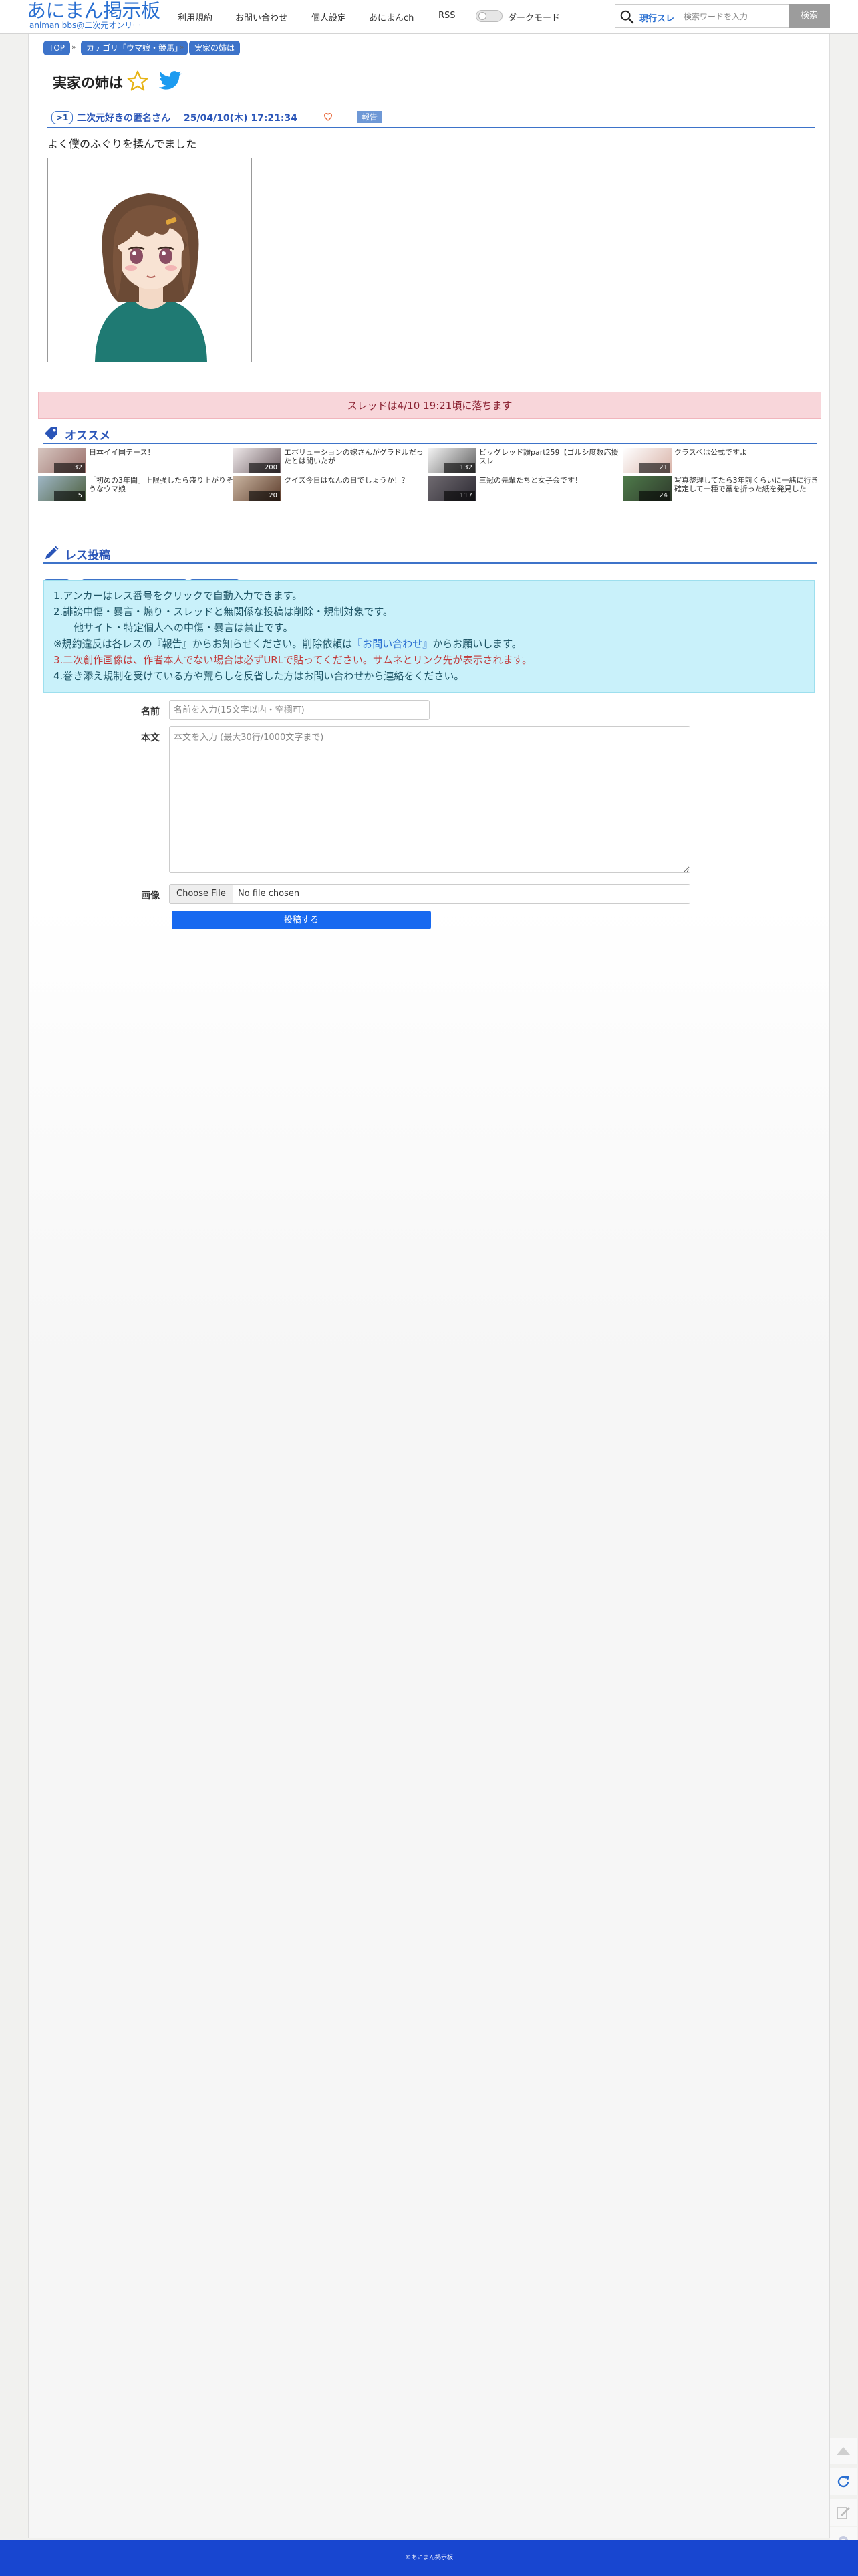 Image resolution: width=858 pixels, height=2576 pixels. What do you see at coordinates (430, 434) in the screenshot?
I see `recommend-heading: オススメ` at bounding box center [430, 434].